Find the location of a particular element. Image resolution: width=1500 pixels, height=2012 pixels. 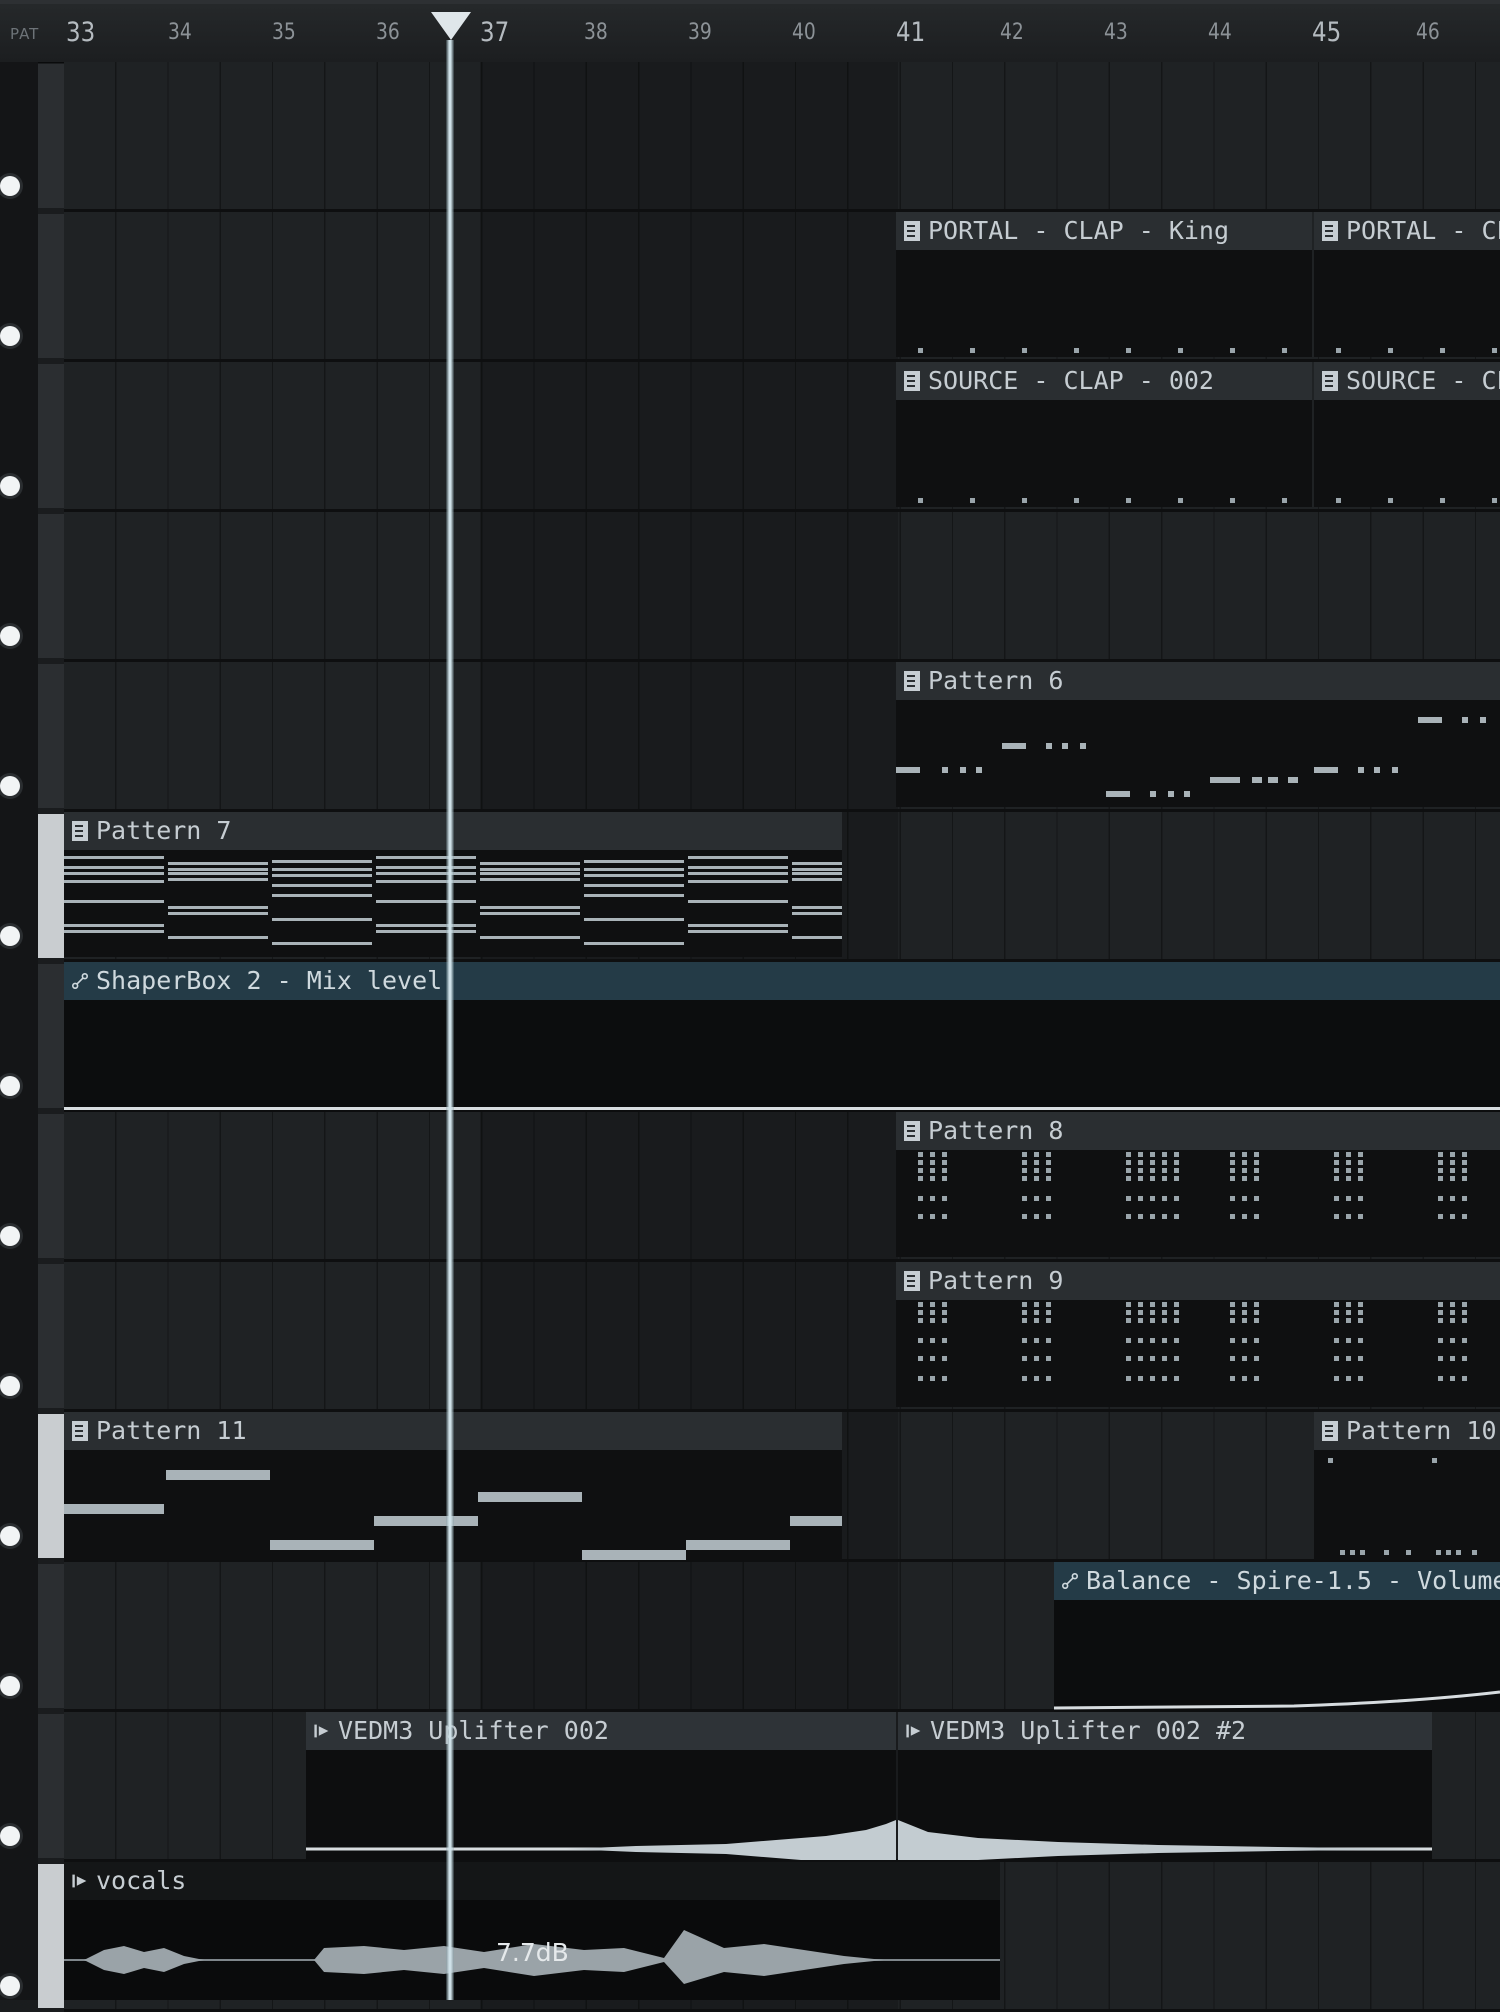

playhead-marker-icon is located at coordinates (451, 26).